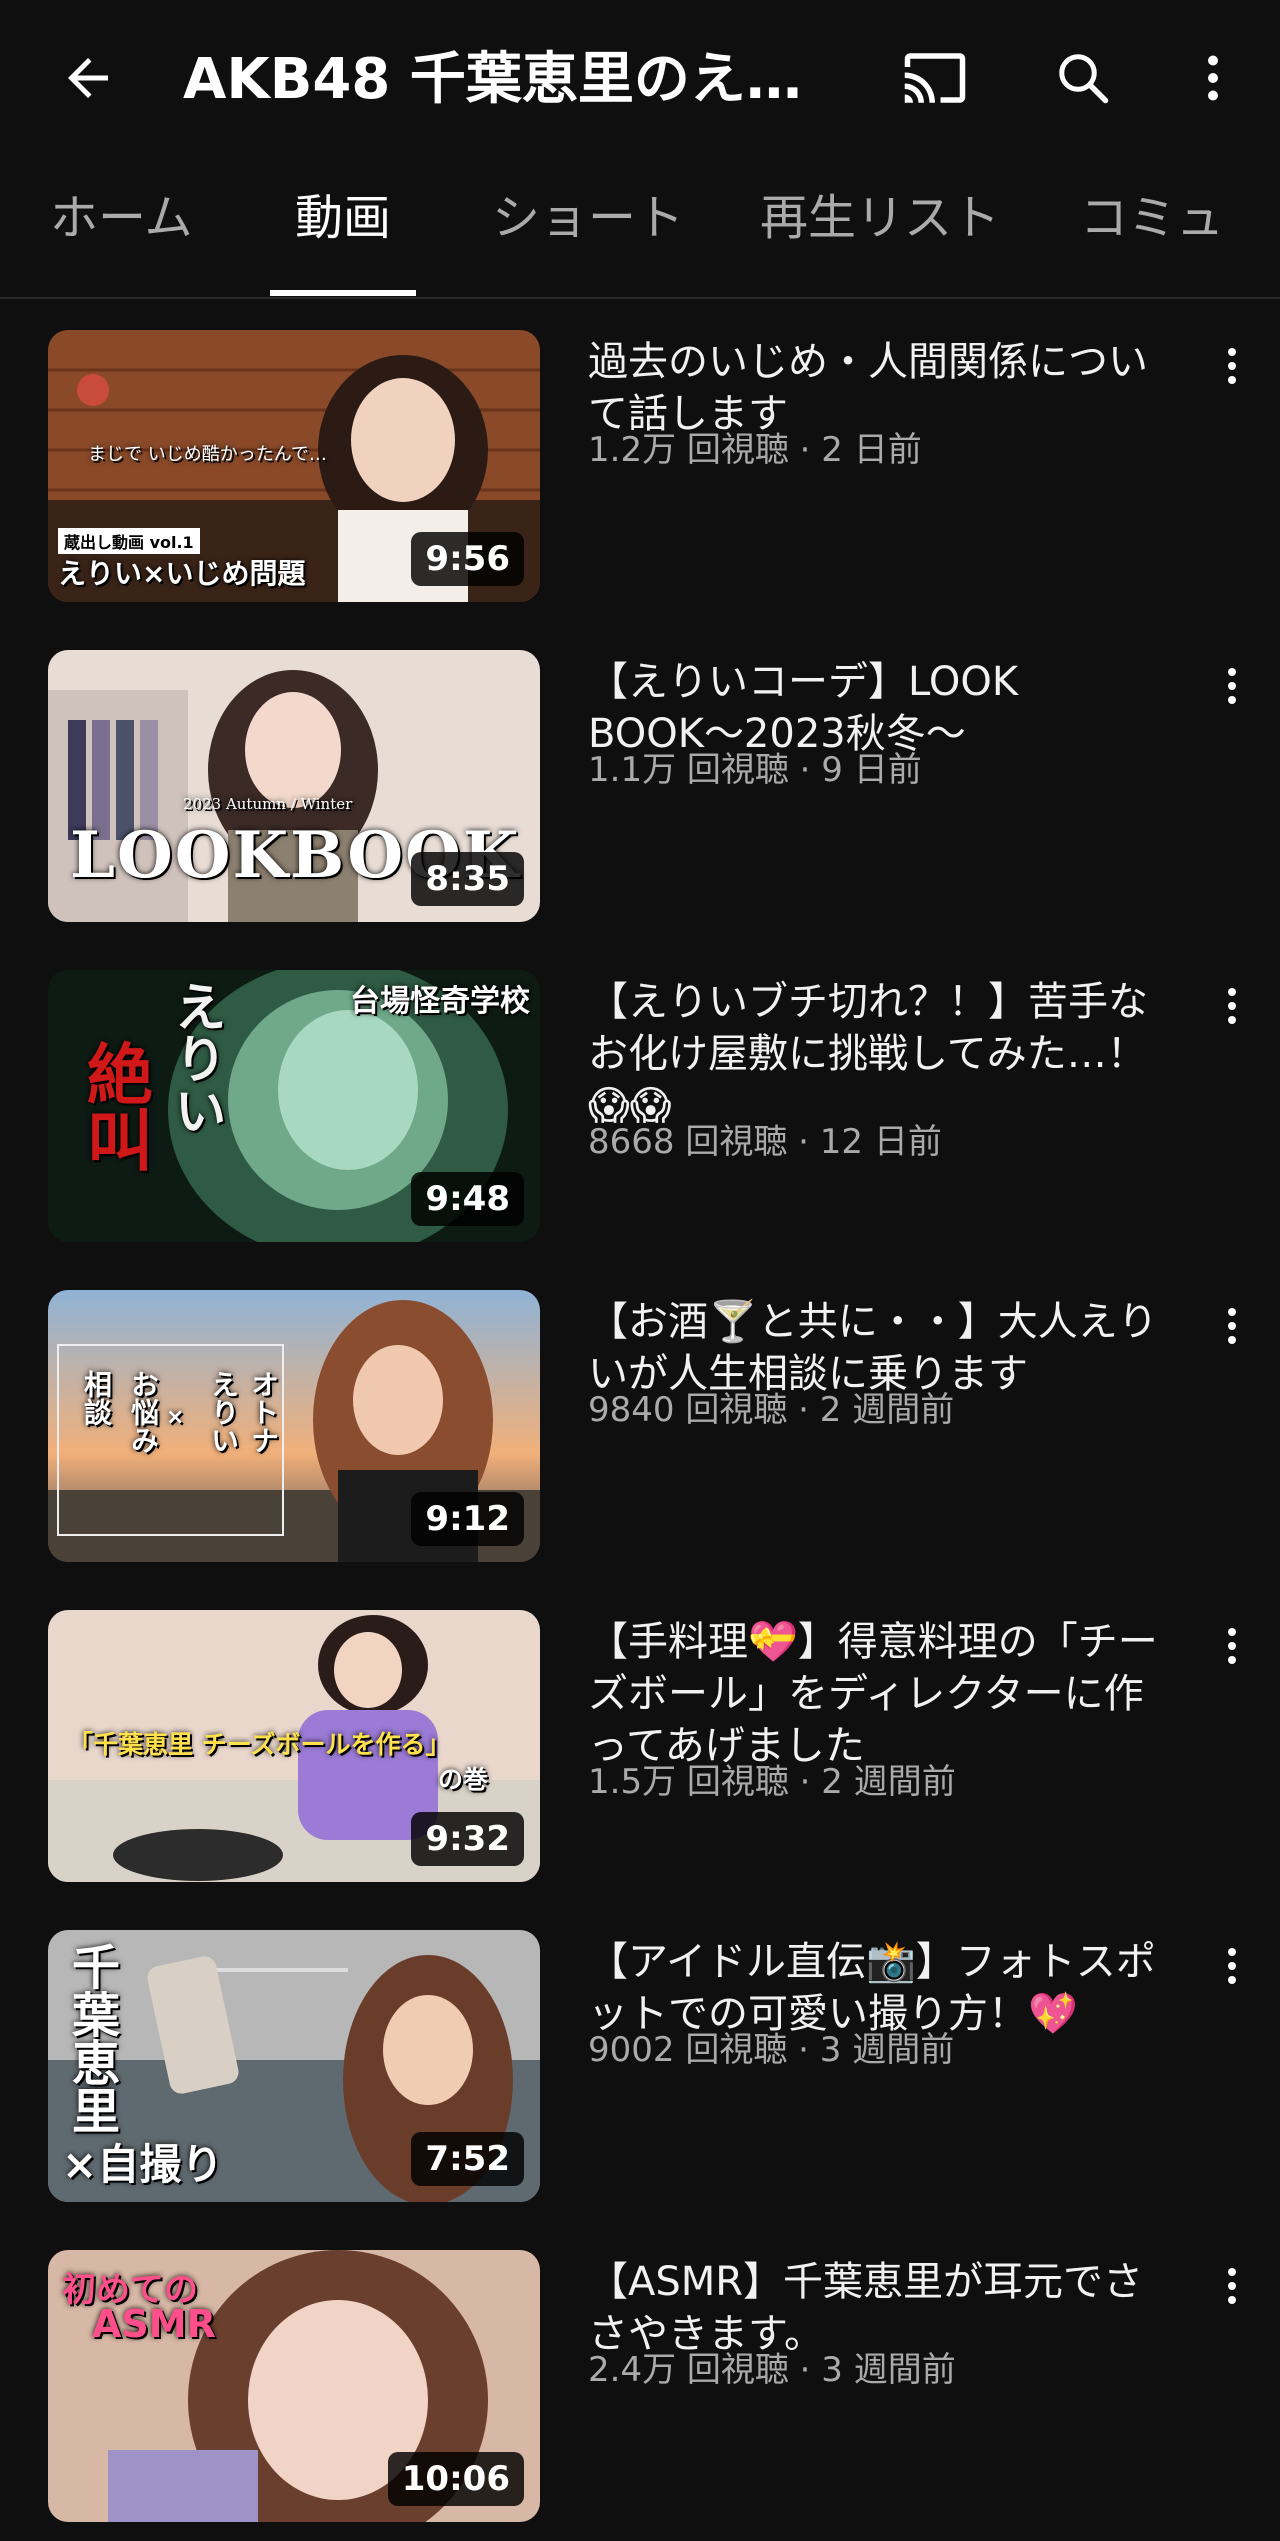 This screenshot has width=1280, height=2541. Describe the element at coordinates (467, 1839) in the screenshot. I see `duration-badge: 9:32` at that location.